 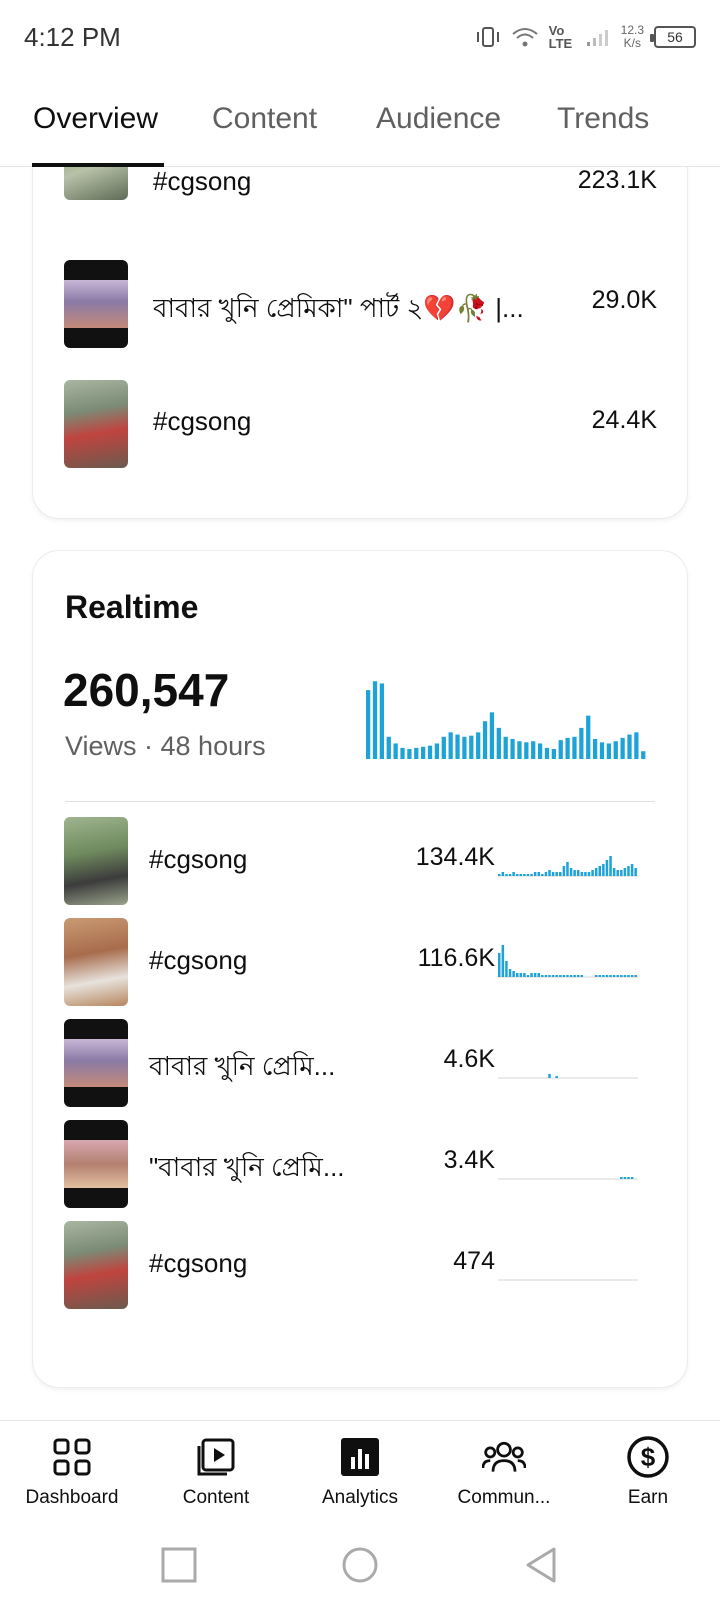 What do you see at coordinates (95, 119) in the screenshot?
I see `tab-overview: Overview` at bounding box center [95, 119].